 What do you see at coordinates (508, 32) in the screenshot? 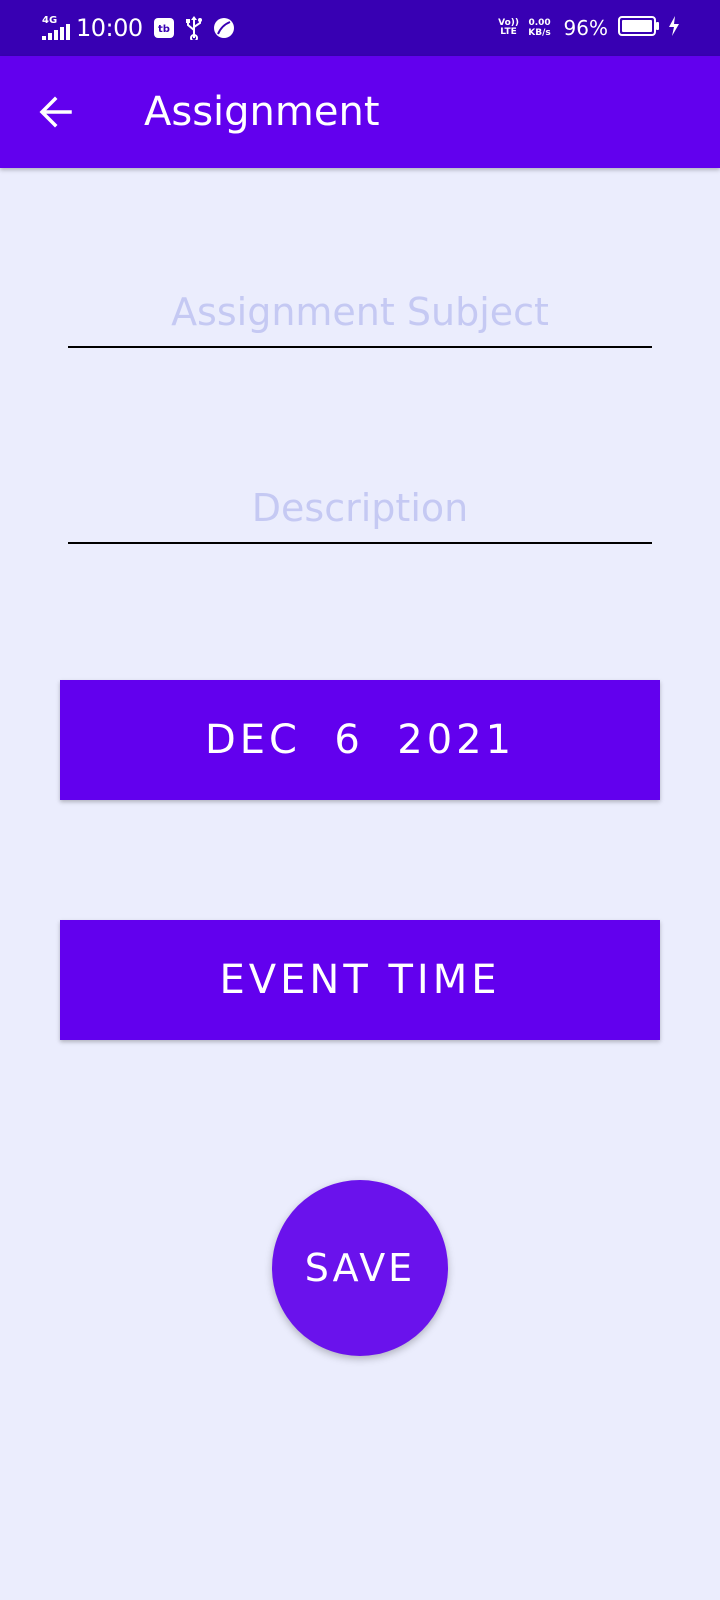
I see `volte-bottom-label: LTE` at bounding box center [508, 32].